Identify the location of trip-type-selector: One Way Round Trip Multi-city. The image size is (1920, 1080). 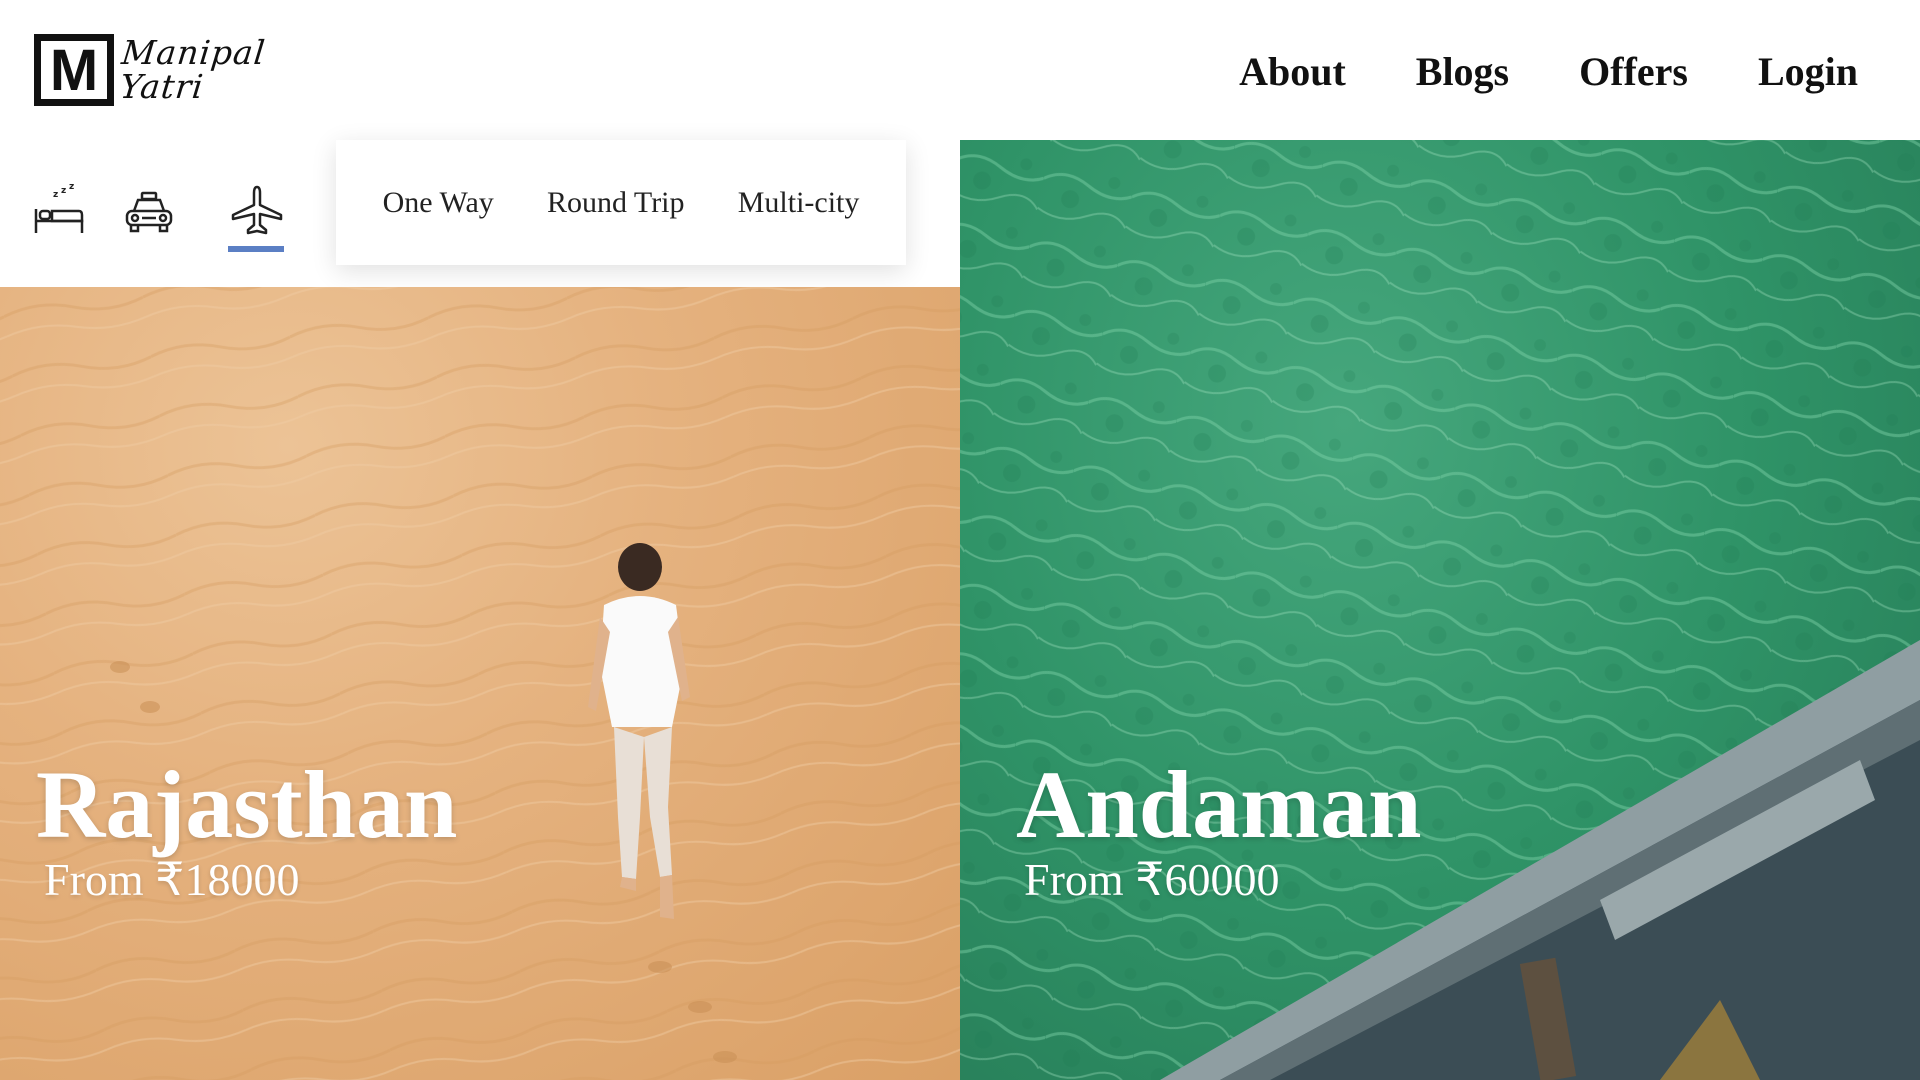
(621, 202).